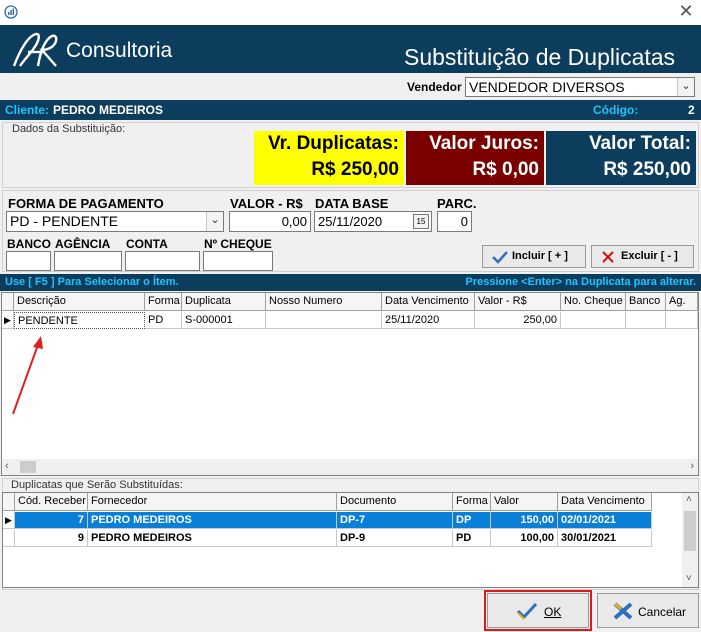  What do you see at coordinates (119, 50) in the screenshot?
I see `brand-name: Consultoria` at bounding box center [119, 50].